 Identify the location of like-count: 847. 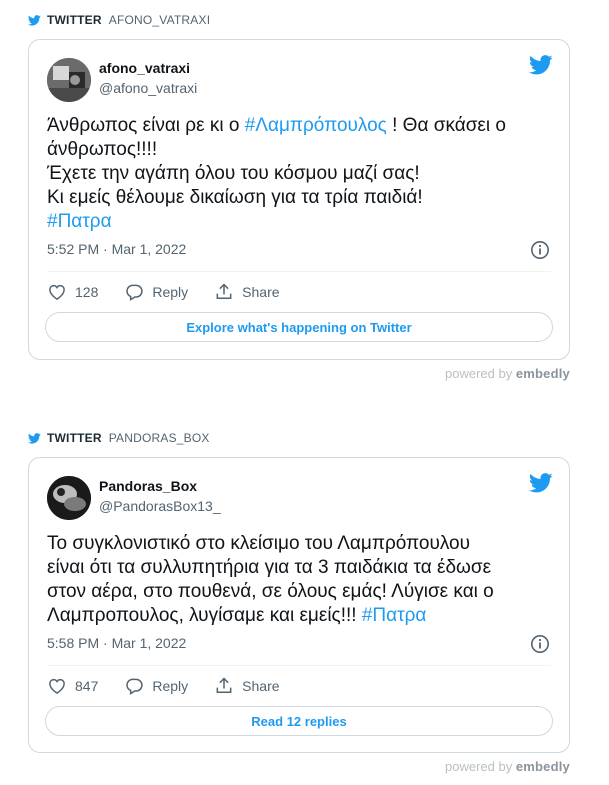
(87, 686).